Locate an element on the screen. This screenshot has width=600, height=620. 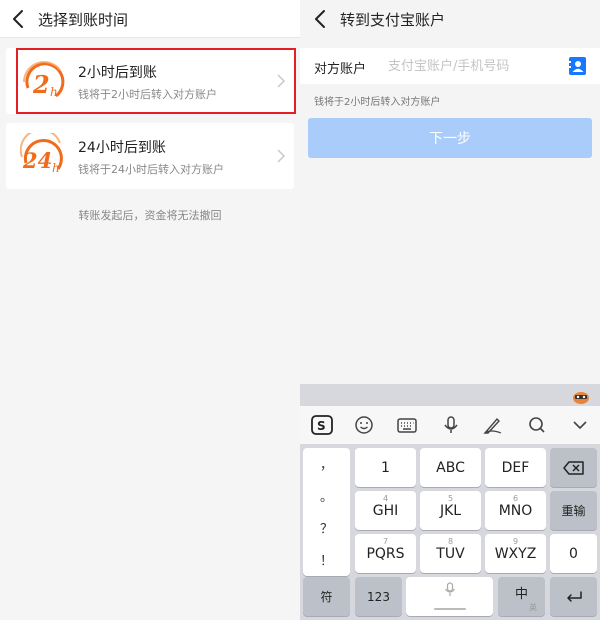
key-0: 0 is located at coordinates (573, 553).